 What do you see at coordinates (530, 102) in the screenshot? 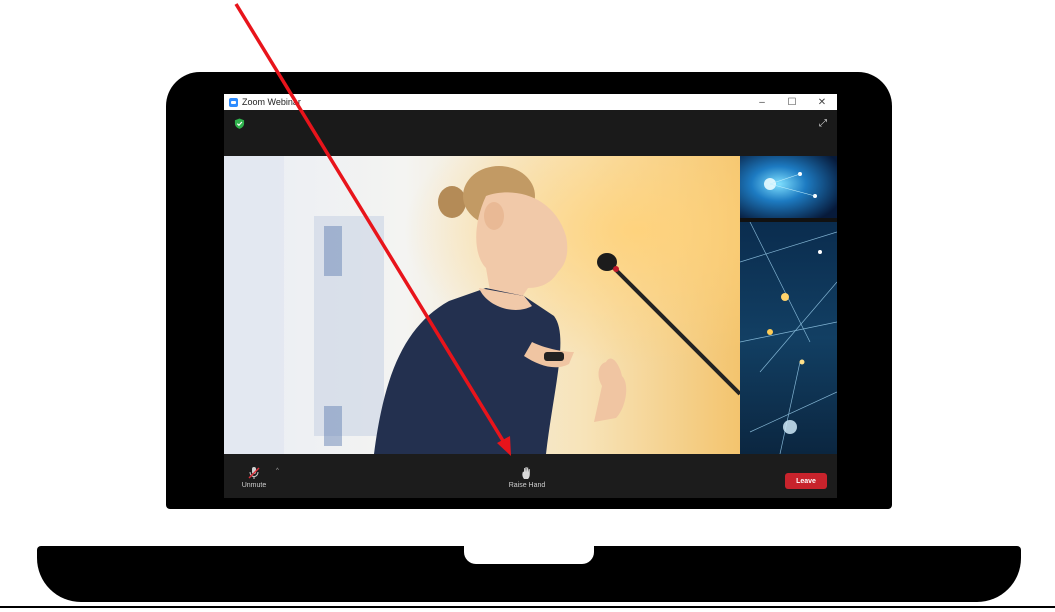
I see `title-bar: Zoom Webinar – ☐ ✕` at bounding box center [530, 102].